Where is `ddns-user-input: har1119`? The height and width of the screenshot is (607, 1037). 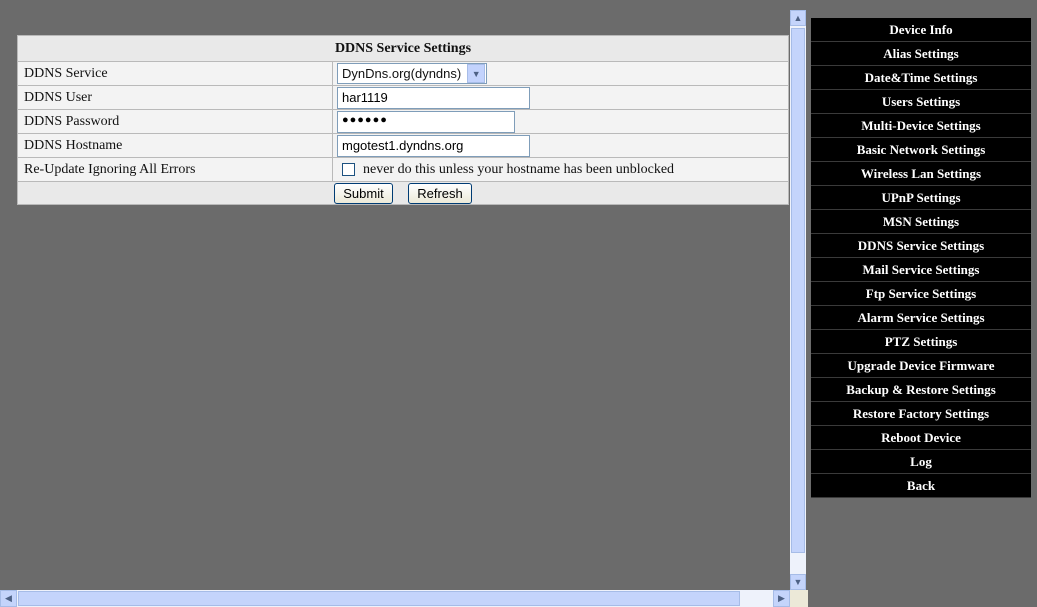 ddns-user-input: har1119 is located at coordinates (433, 97).